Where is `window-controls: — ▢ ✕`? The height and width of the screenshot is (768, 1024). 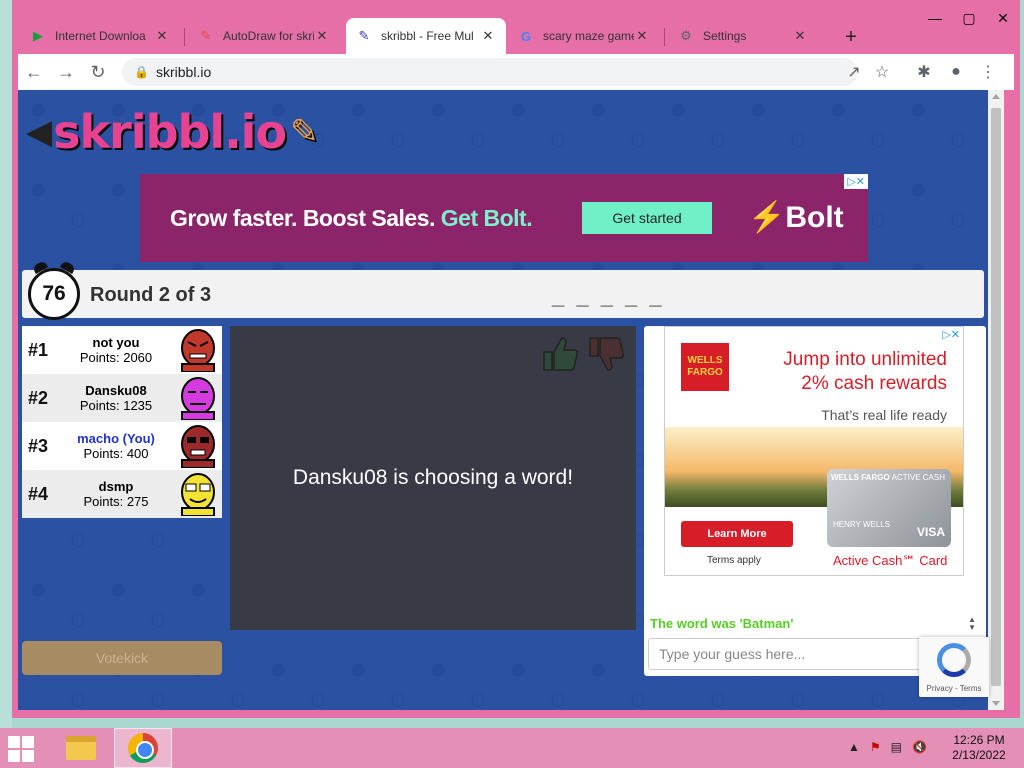
window-controls: — ▢ ✕ is located at coordinates (969, 18).